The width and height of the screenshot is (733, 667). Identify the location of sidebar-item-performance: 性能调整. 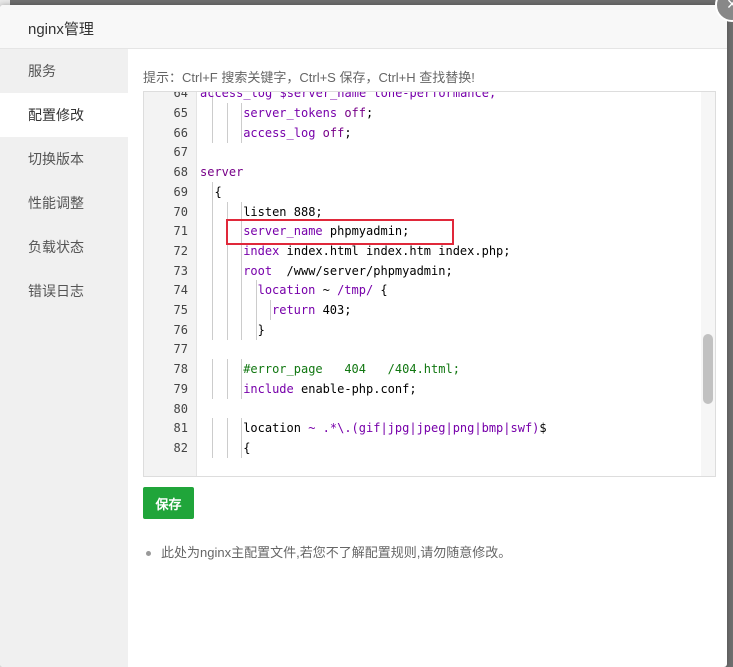
(64, 203).